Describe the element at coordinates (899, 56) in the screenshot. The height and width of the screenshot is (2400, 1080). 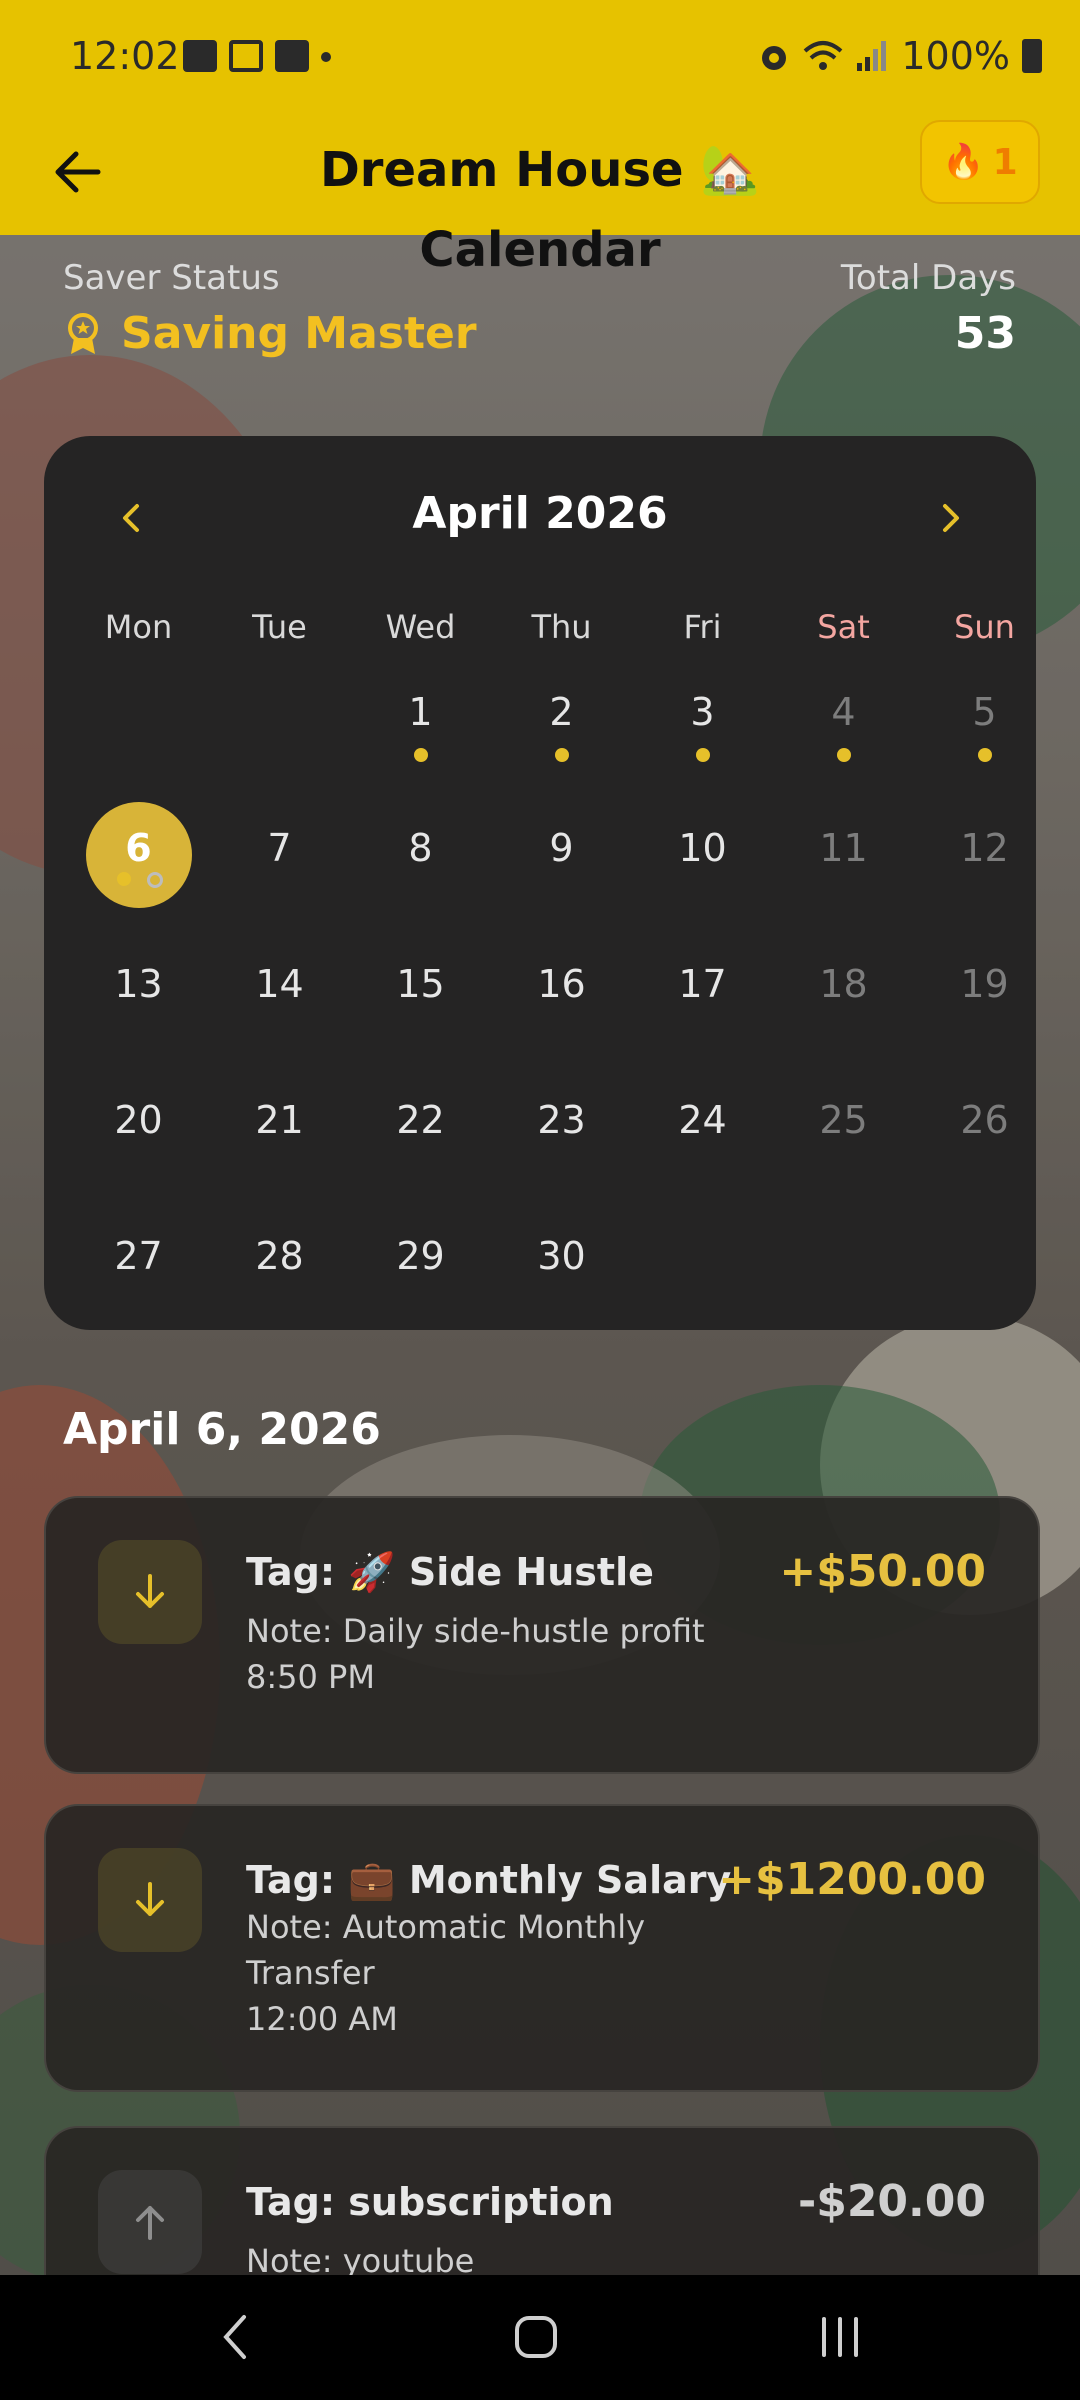
I see `system-icons: 100%` at that location.